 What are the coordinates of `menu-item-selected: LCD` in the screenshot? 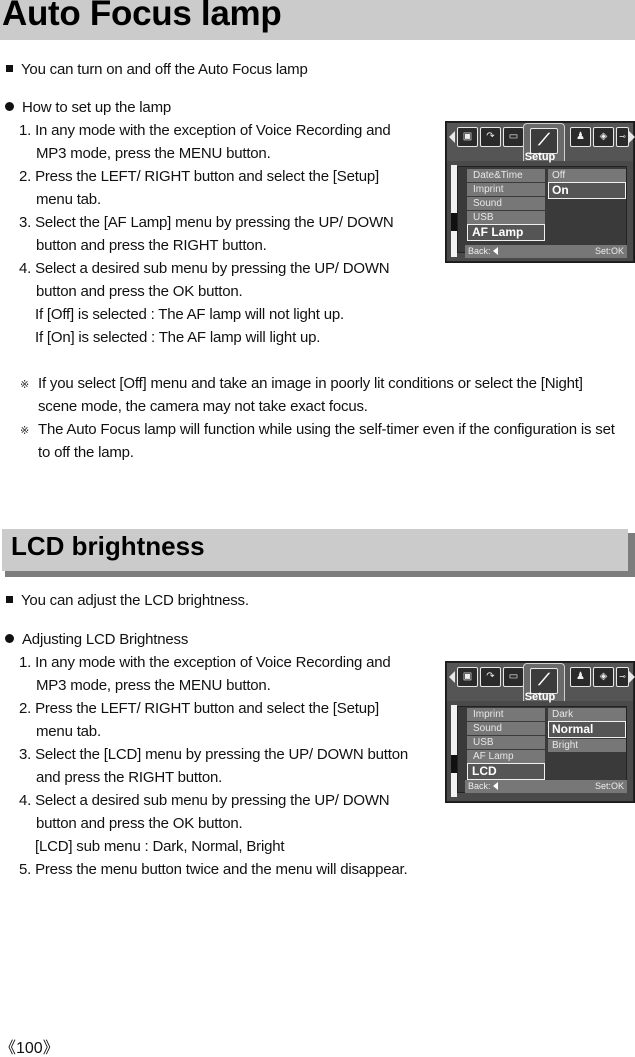 It's located at (506, 771).